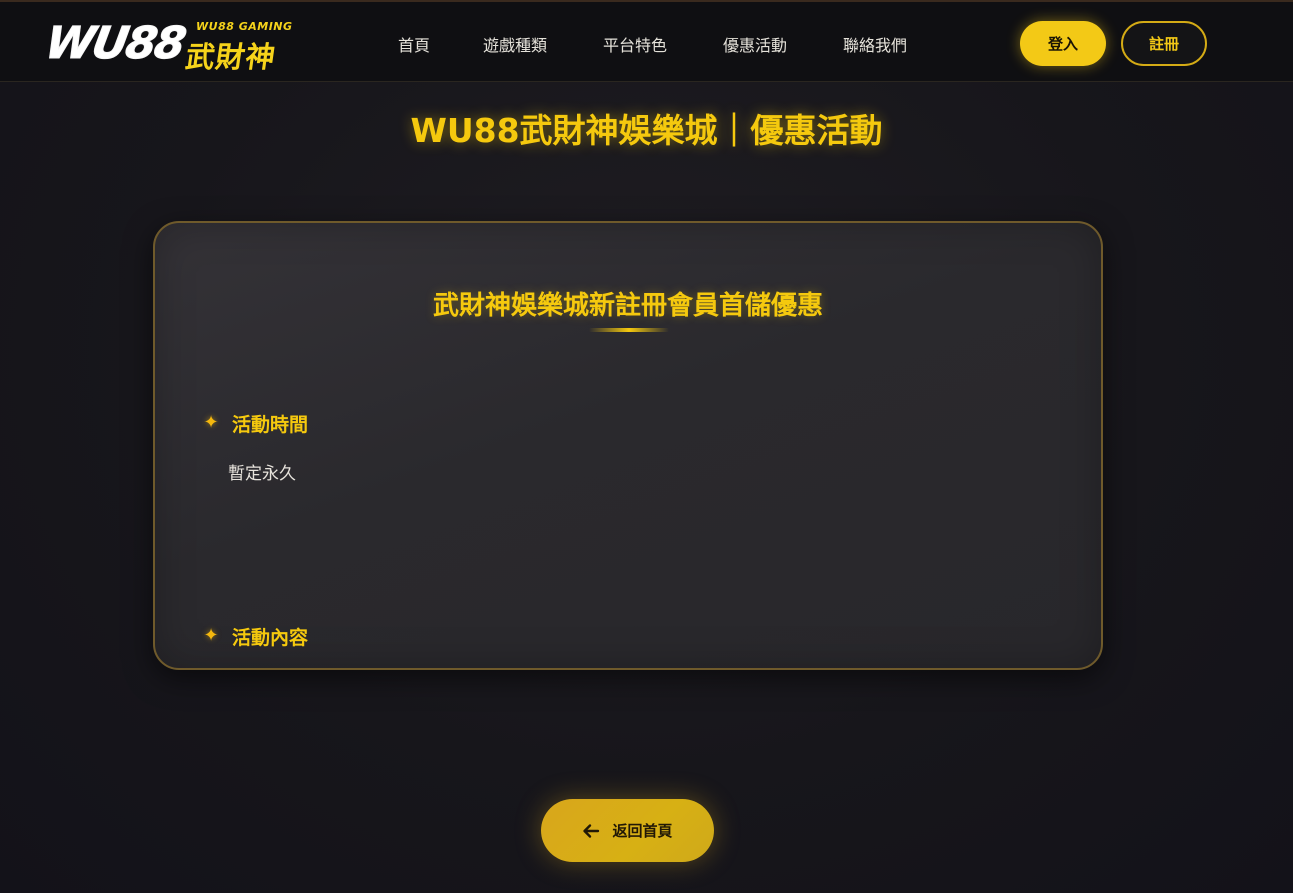  I want to click on nav-item-game-types: 遊戲種類, so click(515, 44).